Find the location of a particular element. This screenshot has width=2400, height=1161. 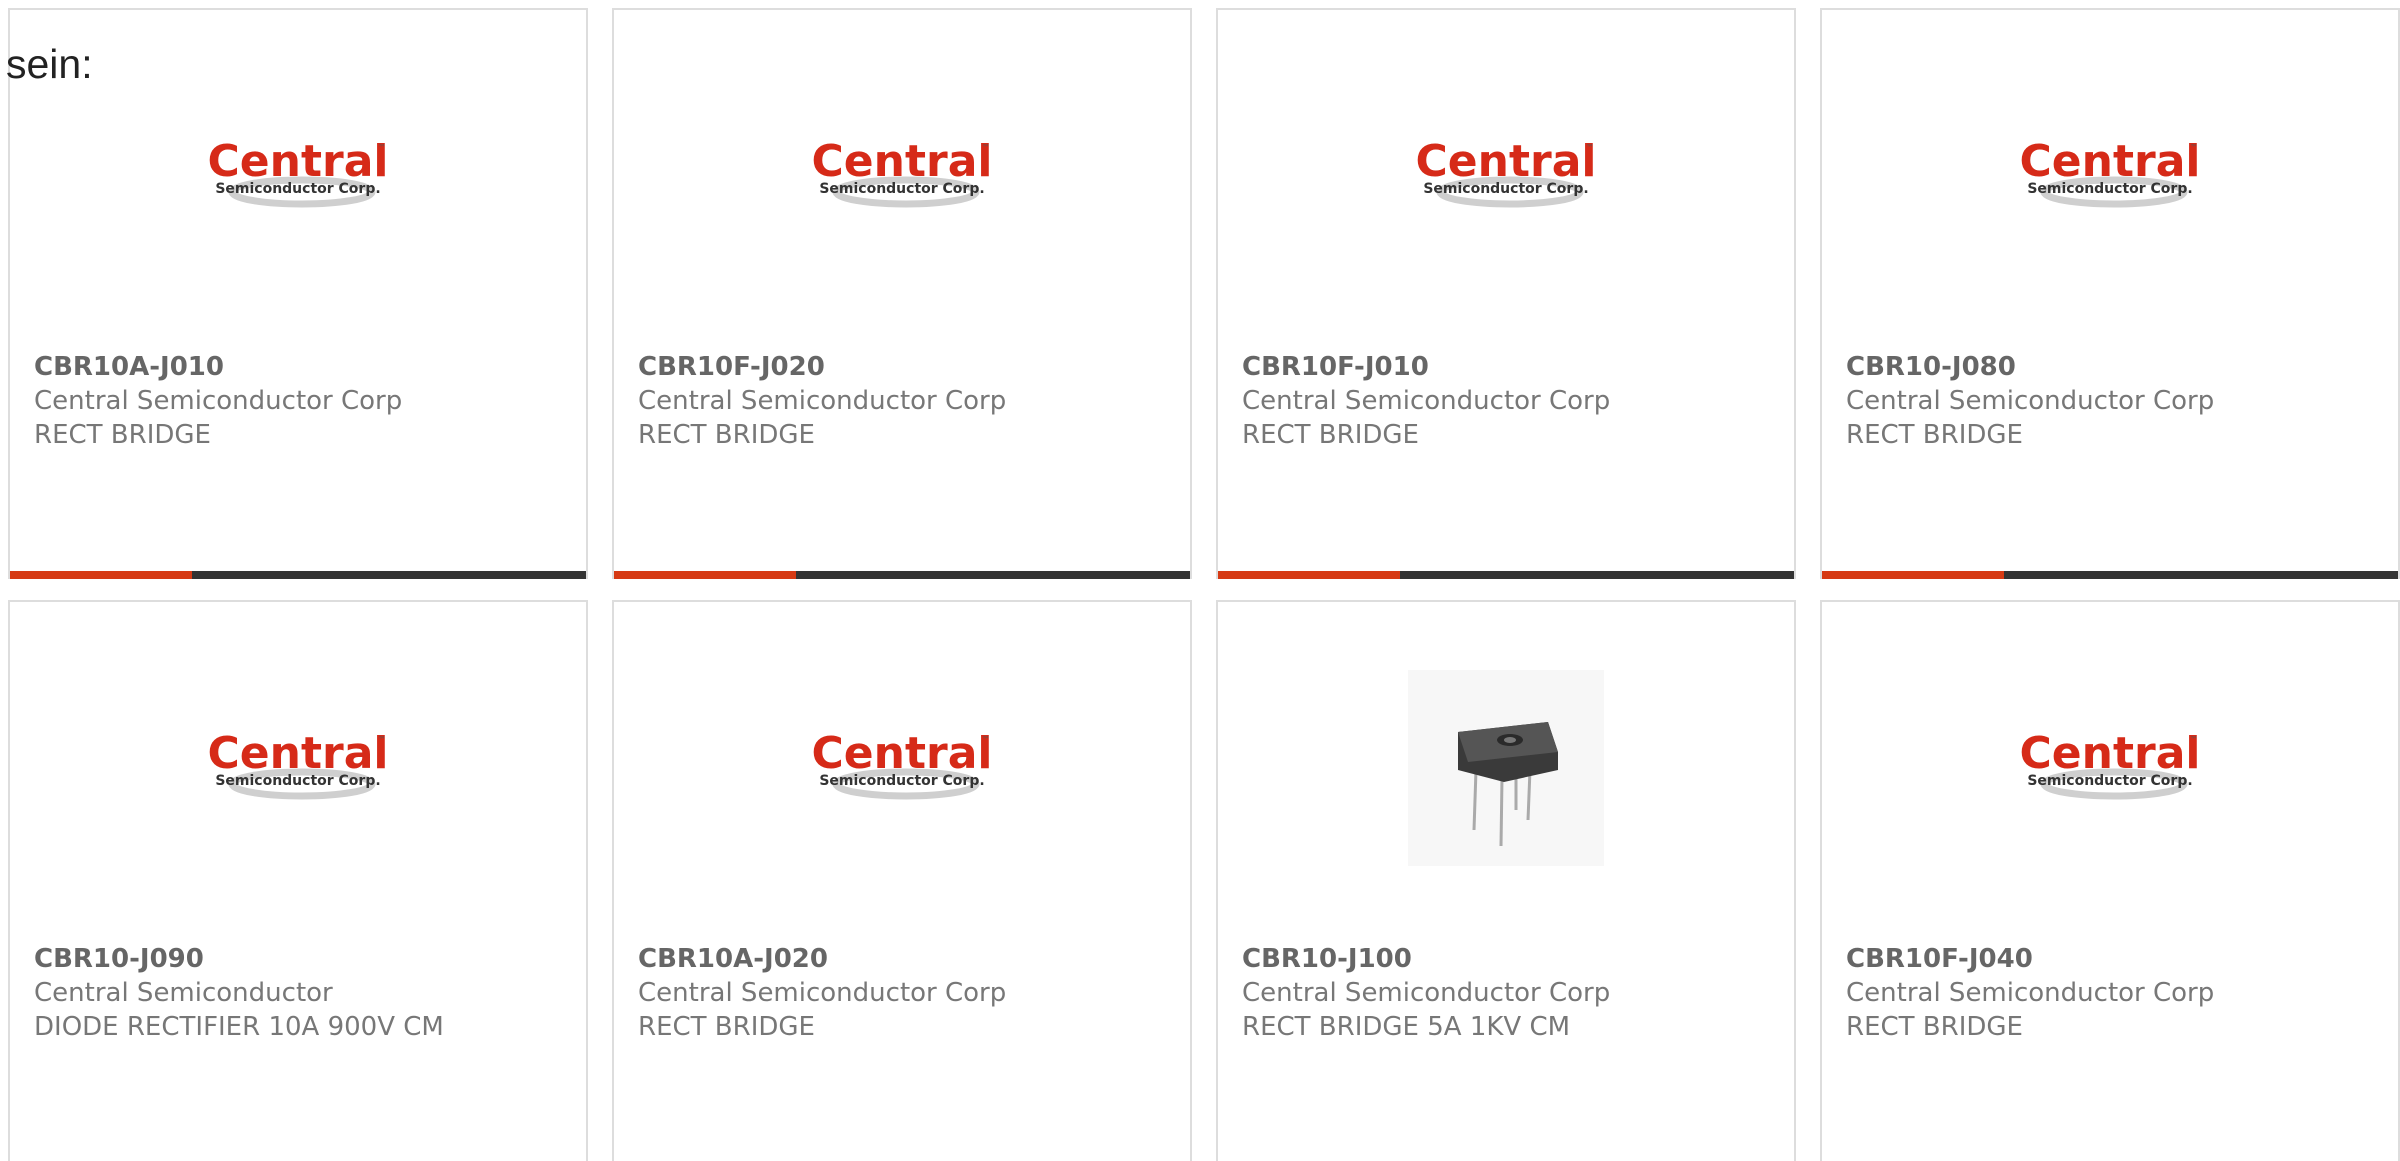

part-number-link: CBR10A-J020 is located at coordinates (909, 959).